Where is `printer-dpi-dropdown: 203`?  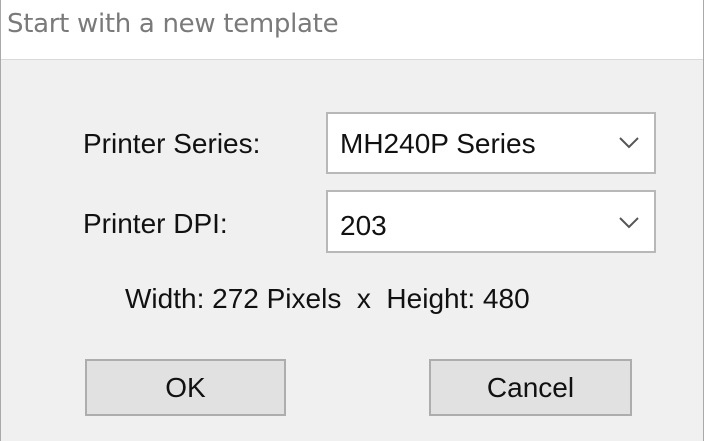
printer-dpi-dropdown: 203 is located at coordinates (491, 221).